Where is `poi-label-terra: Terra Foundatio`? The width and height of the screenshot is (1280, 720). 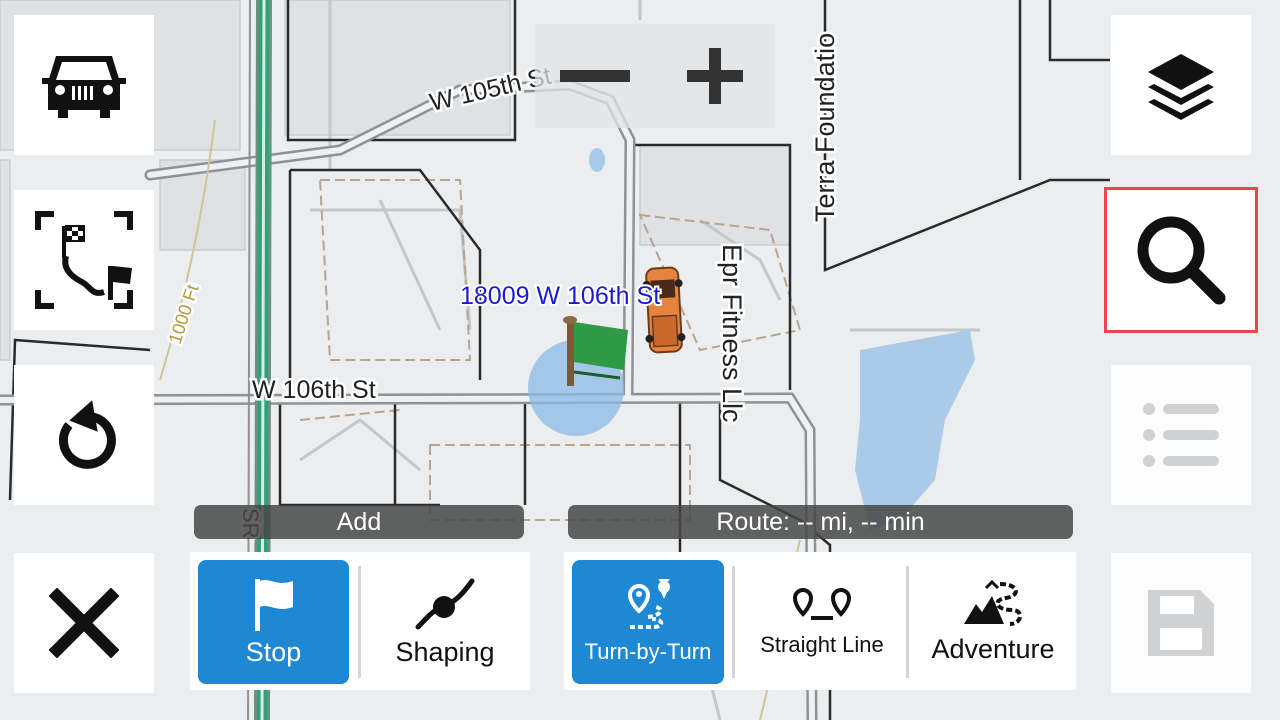
poi-label-terra: Terra Foundatio is located at coordinates (825, 127).